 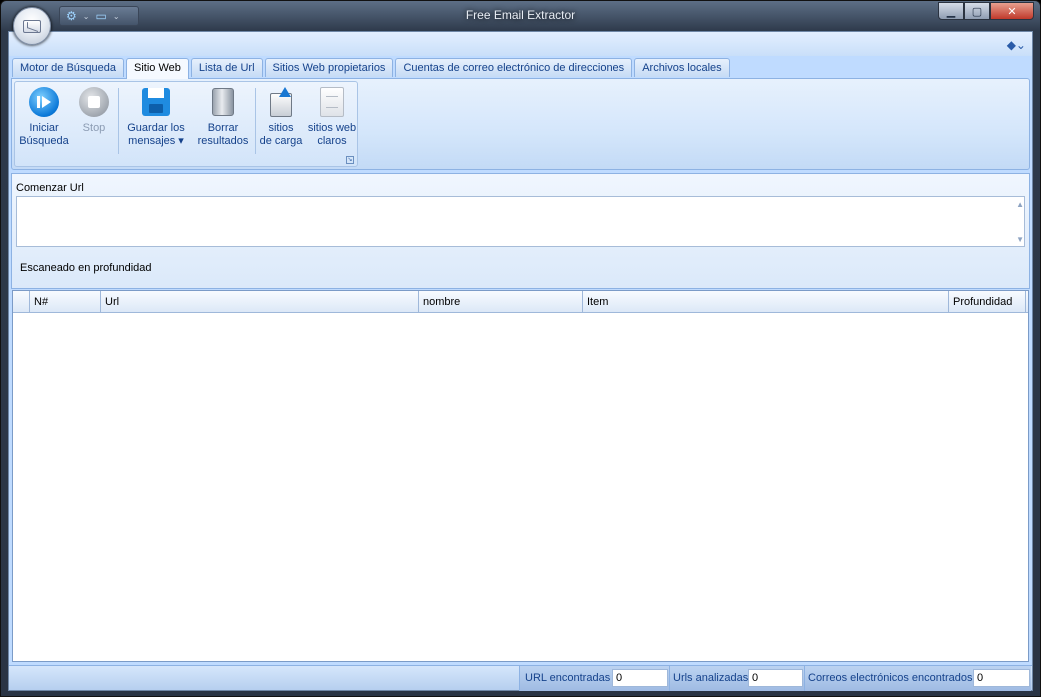 What do you see at coordinates (1020, 204) in the screenshot?
I see `scroll-up-icon: ▲` at bounding box center [1020, 204].